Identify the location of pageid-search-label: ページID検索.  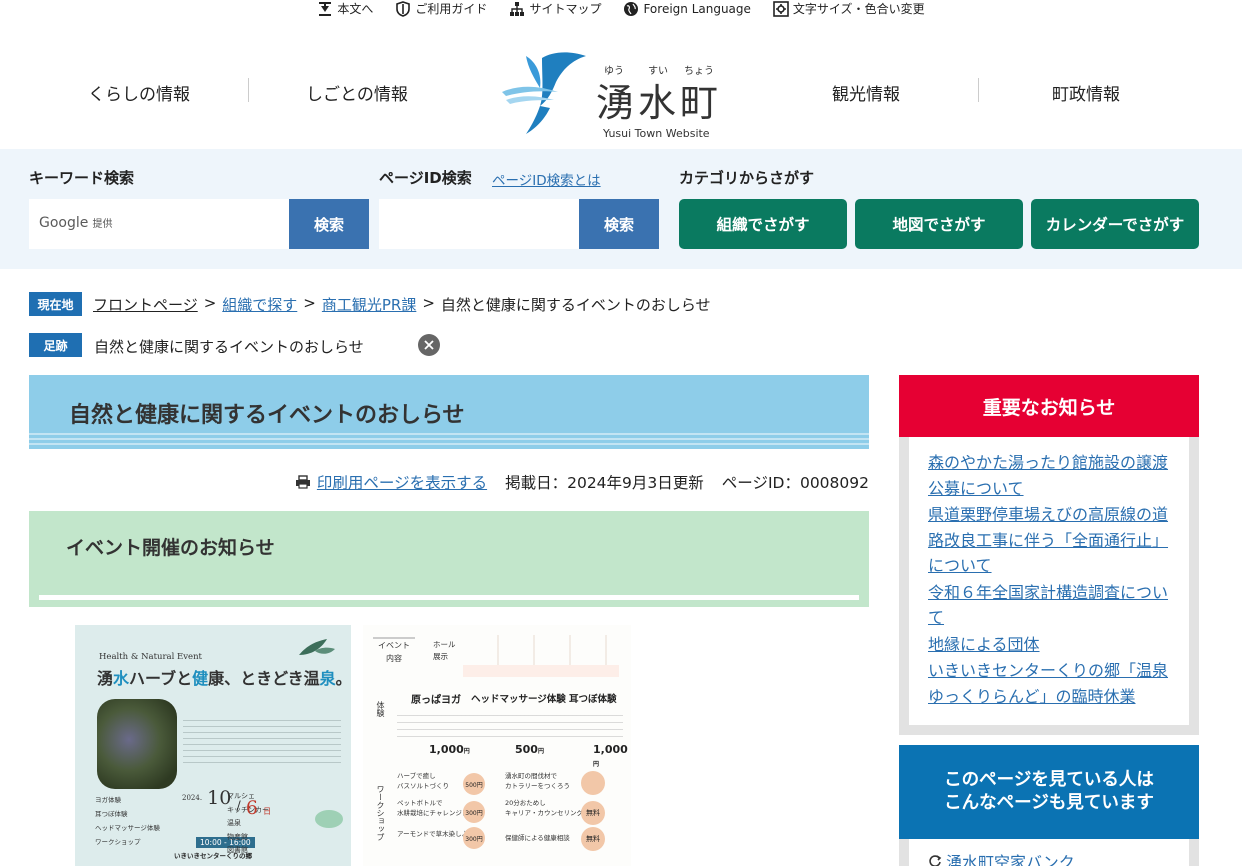
(425, 178).